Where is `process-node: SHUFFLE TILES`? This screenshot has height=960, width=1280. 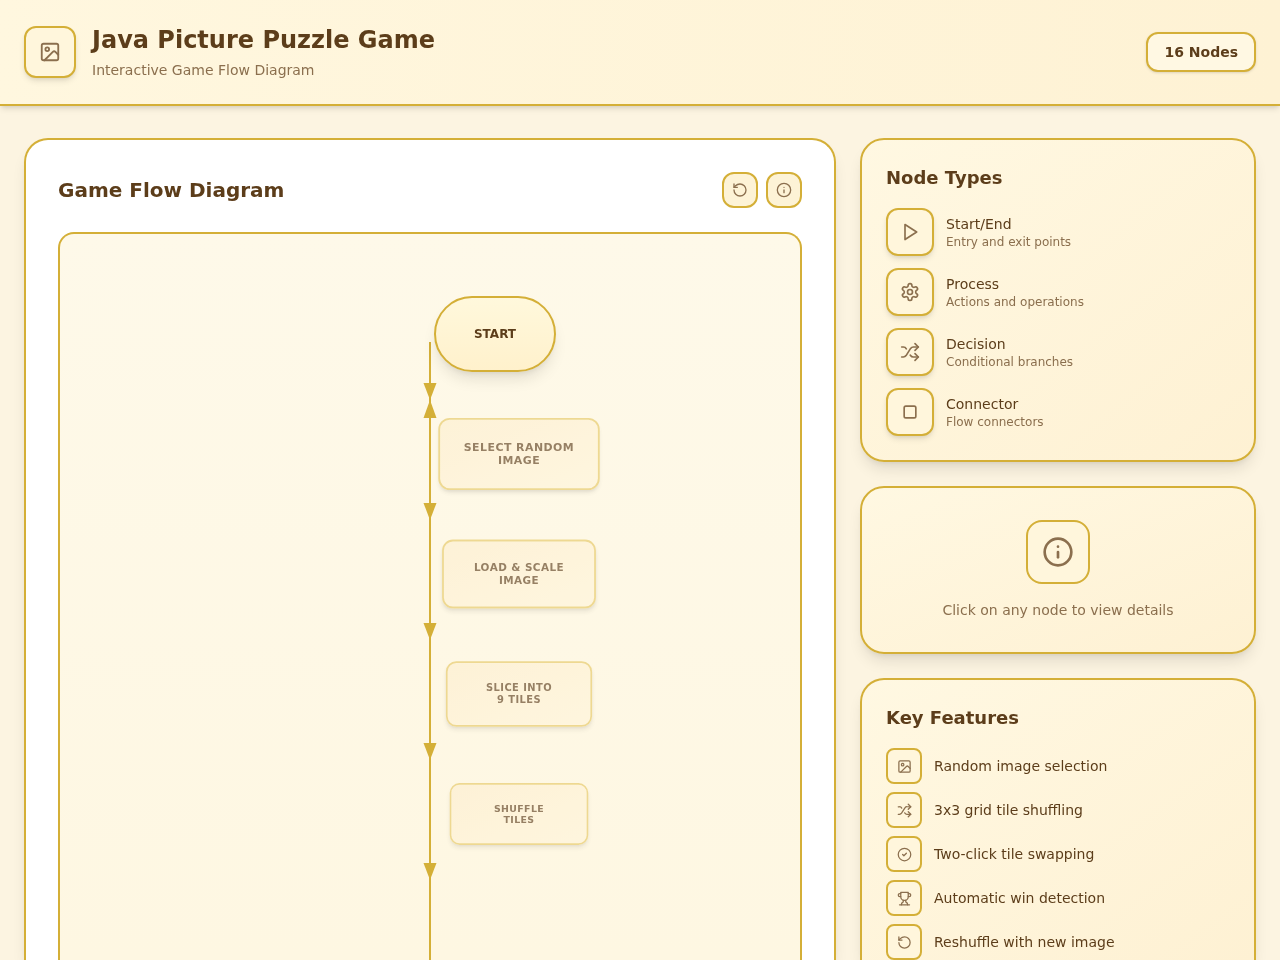 process-node: SHUFFLE TILES is located at coordinates (519, 814).